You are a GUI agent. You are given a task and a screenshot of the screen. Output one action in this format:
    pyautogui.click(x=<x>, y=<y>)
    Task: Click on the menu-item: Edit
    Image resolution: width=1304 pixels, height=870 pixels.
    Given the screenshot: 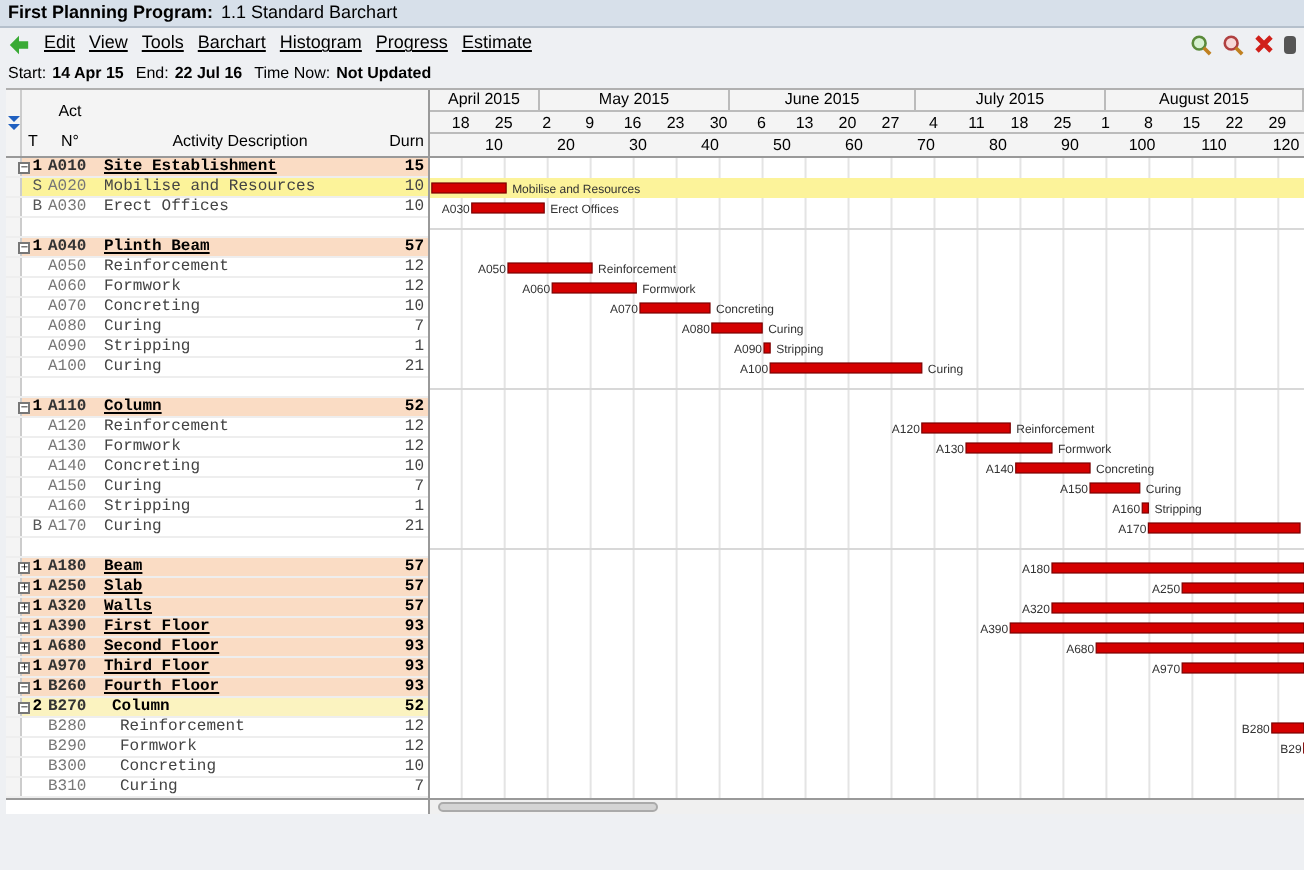 What is the action you would take?
    pyautogui.click(x=60, y=44)
    